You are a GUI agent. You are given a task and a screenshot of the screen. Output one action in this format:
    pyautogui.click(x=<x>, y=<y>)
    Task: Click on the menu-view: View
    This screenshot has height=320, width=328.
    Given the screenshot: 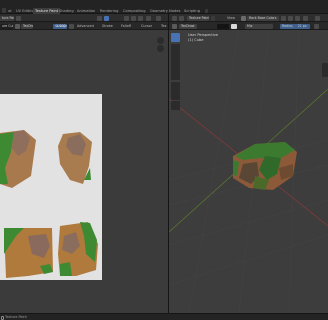 What is the action you would take?
    pyautogui.click(x=231, y=18)
    